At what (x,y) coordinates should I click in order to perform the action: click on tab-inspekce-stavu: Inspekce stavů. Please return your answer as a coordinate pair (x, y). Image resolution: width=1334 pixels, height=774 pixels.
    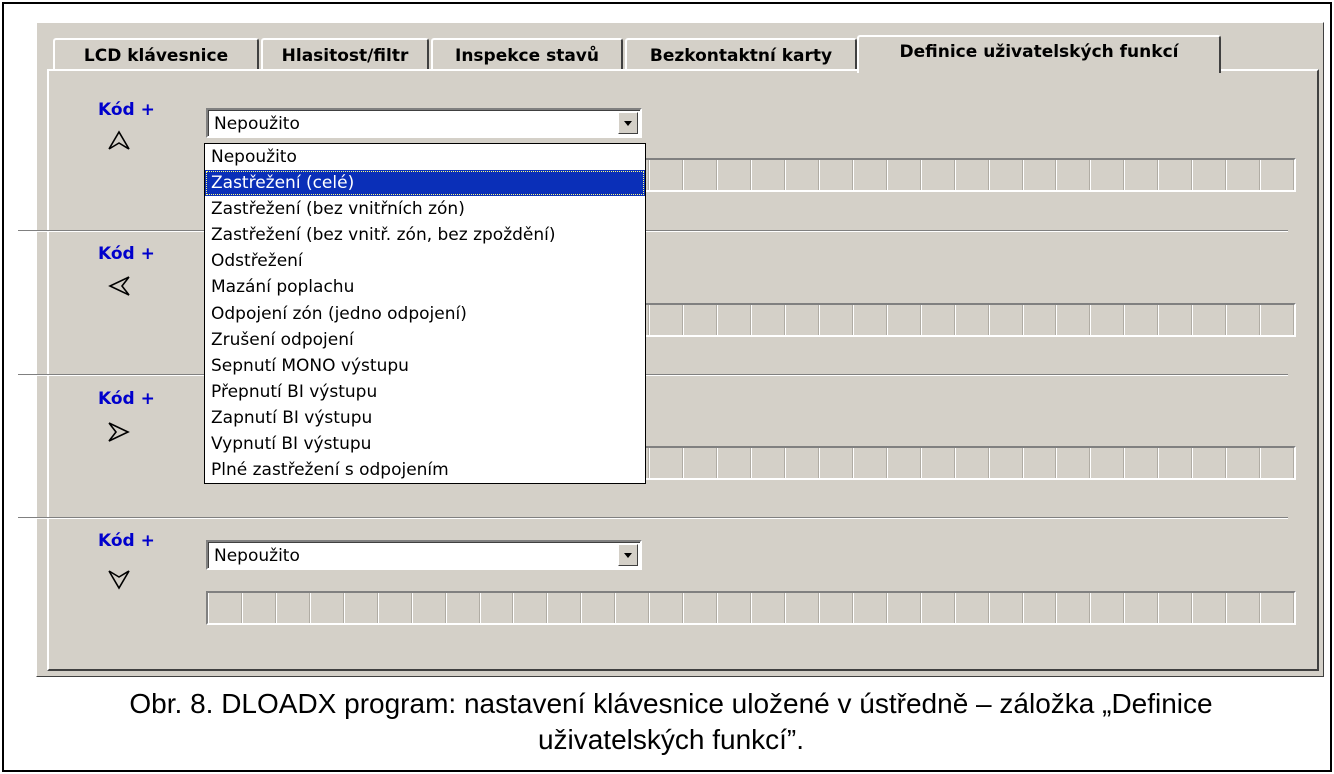
    Looking at the image, I should click on (527, 54).